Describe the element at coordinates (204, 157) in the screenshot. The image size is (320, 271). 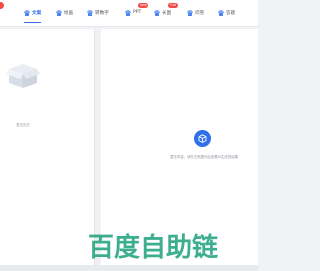
I see `empty-result-hint: 暂无内容，请在左侧提问后查看AI生成的结果` at that location.